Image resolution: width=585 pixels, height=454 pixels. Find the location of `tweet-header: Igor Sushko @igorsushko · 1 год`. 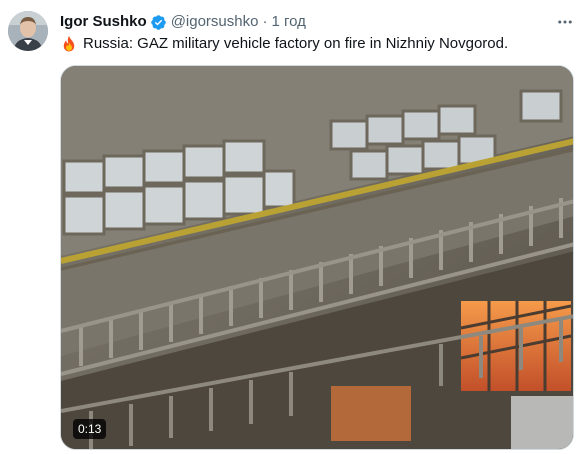

tweet-header: Igor Sushko @igorsushko · 1 год is located at coordinates (183, 22).